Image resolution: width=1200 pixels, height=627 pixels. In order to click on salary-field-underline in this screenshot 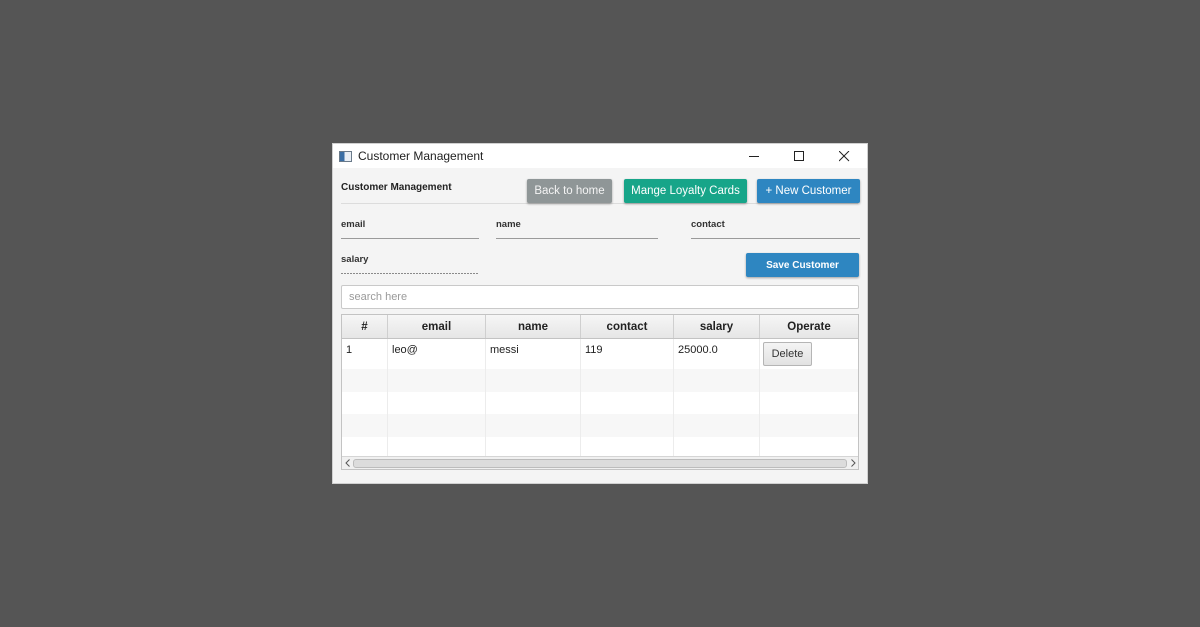, I will do `click(410, 273)`.